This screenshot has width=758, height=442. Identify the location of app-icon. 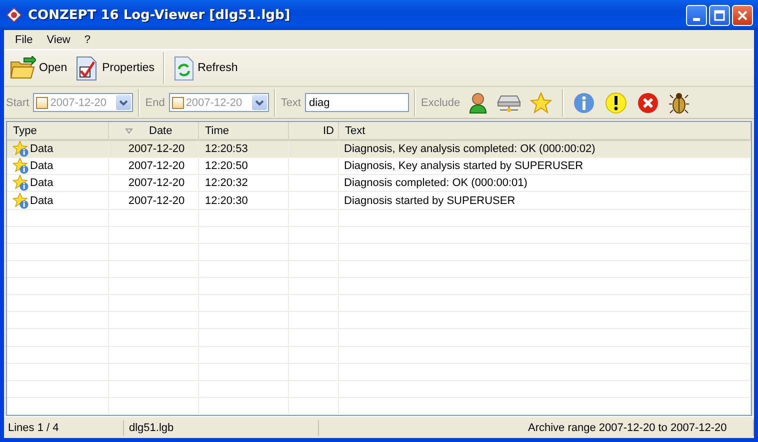
(14, 15).